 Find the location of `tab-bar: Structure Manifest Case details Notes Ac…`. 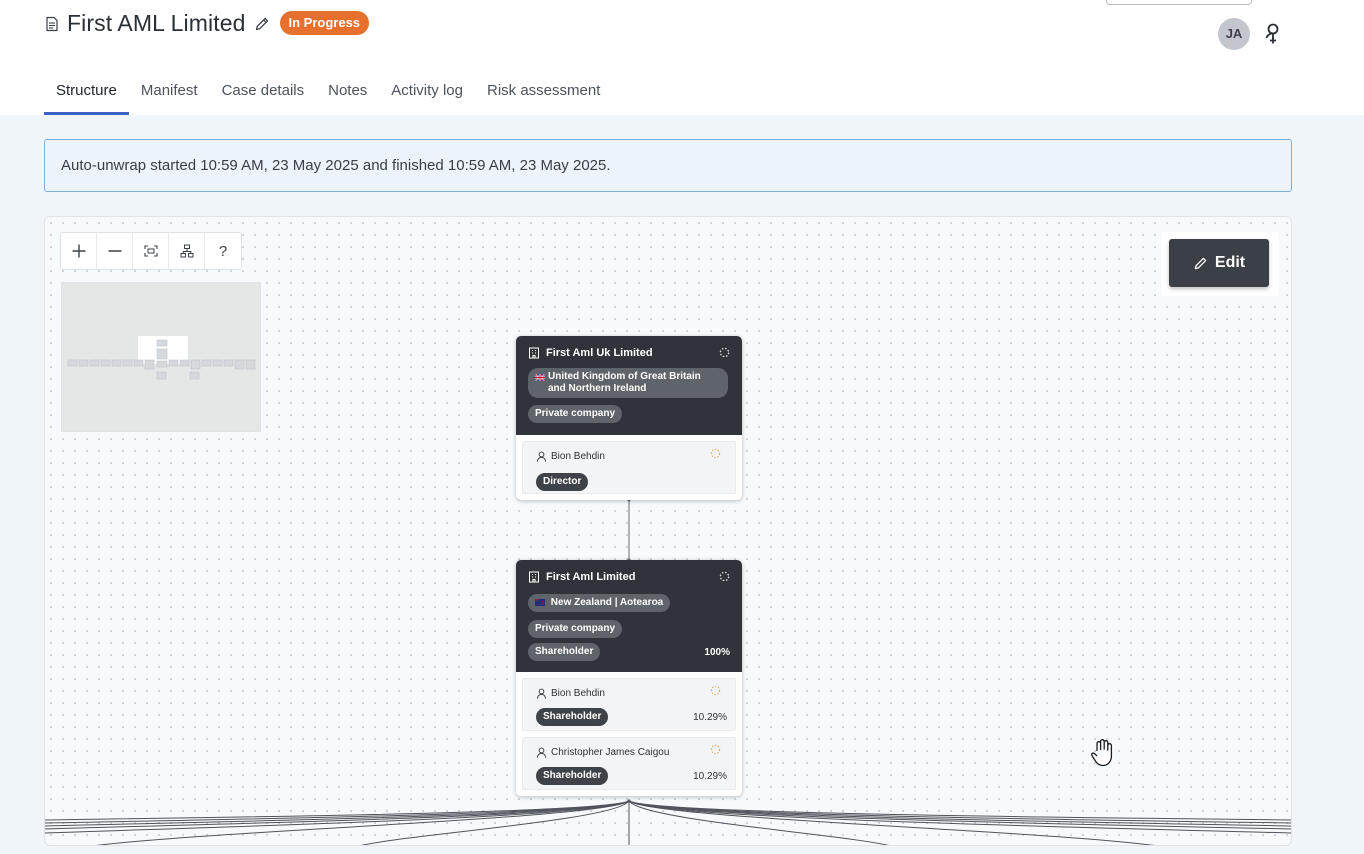

tab-bar: Structure Manifest Case details Notes Ac… is located at coordinates (328, 92).